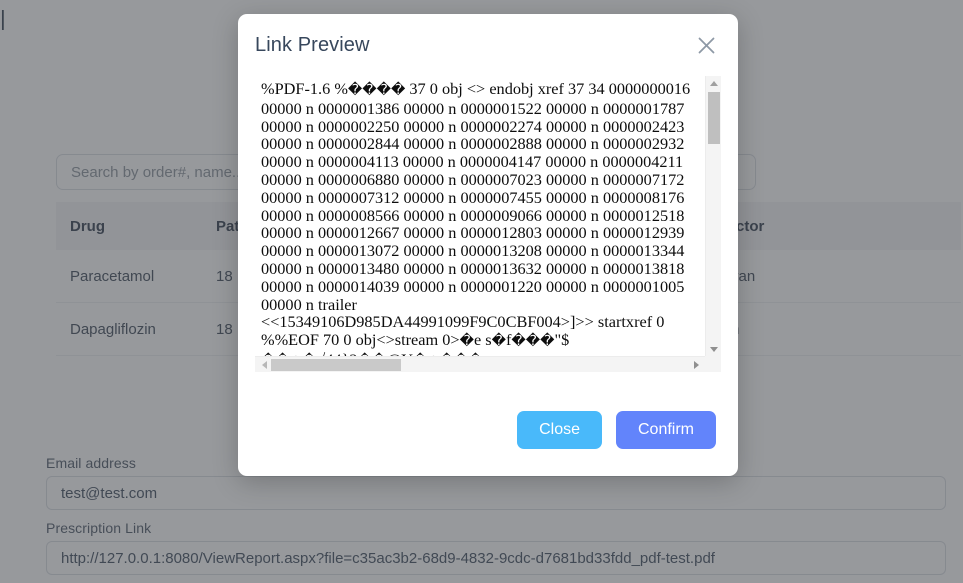  What do you see at coordinates (312, 44) in the screenshot?
I see `dialog-title: Link Preview` at bounding box center [312, 44].